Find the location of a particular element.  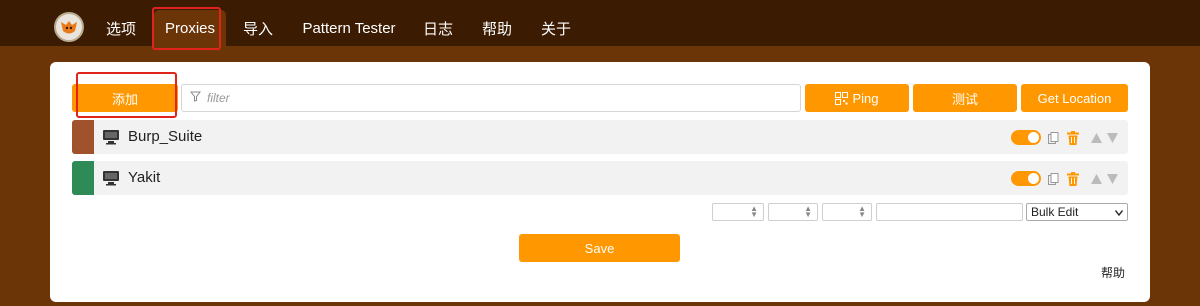

add-proxy-button: 添加 is located at coordinates (125, 98).